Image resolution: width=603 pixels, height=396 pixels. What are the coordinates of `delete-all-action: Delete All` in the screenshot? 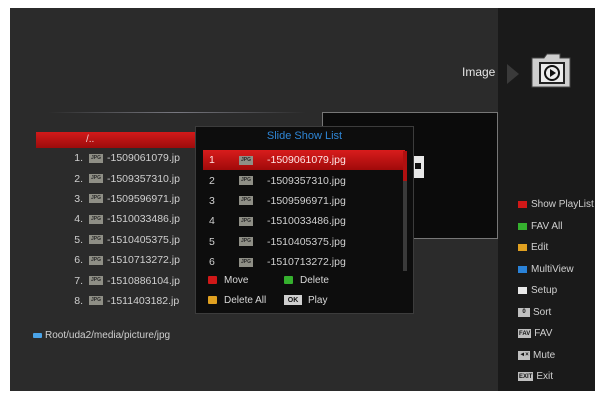 It's located at (246, 300).